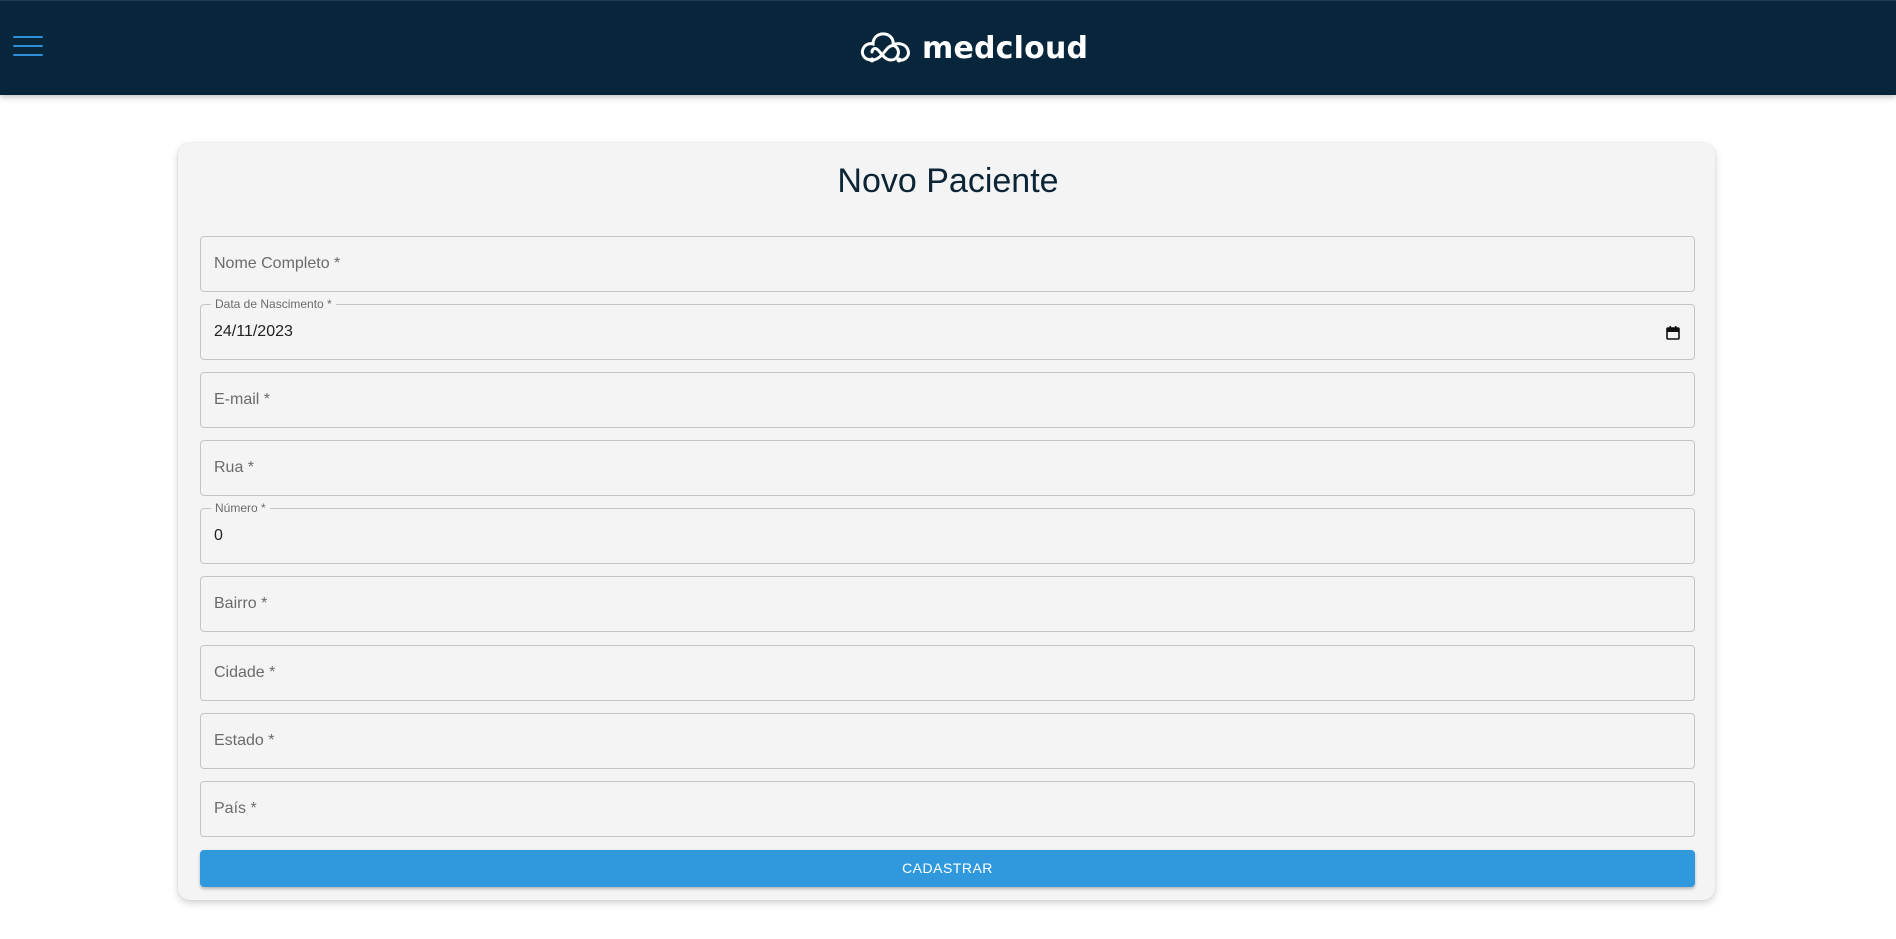 The width and height of the screenshot is (1896, 939). What do you see at coordinates (1673, 333) in the screenshot?
I see `calendar-icon` at bounding box center [1673, 333].